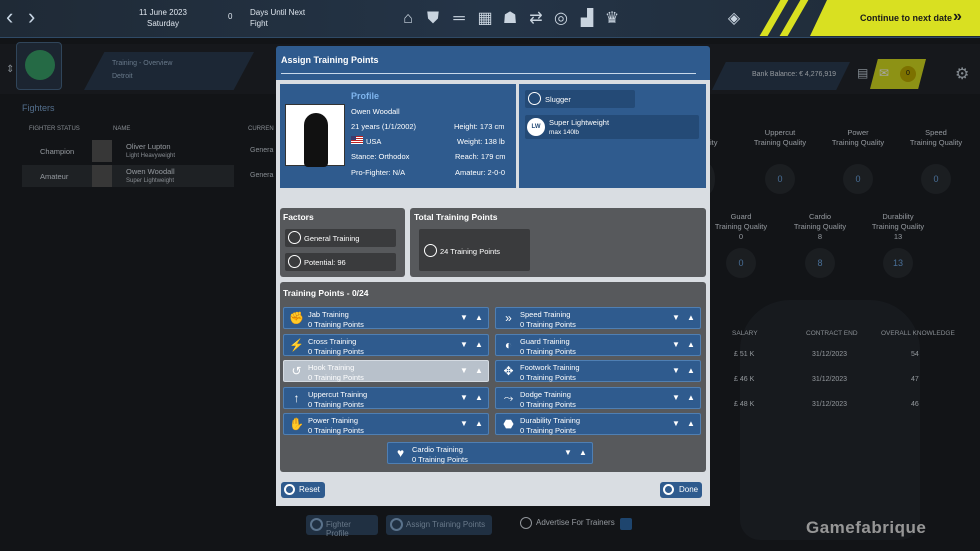  Describe the element at coordinates (508, 397) in the screenshot. I see `dodge-icon: ⤳` at that location.